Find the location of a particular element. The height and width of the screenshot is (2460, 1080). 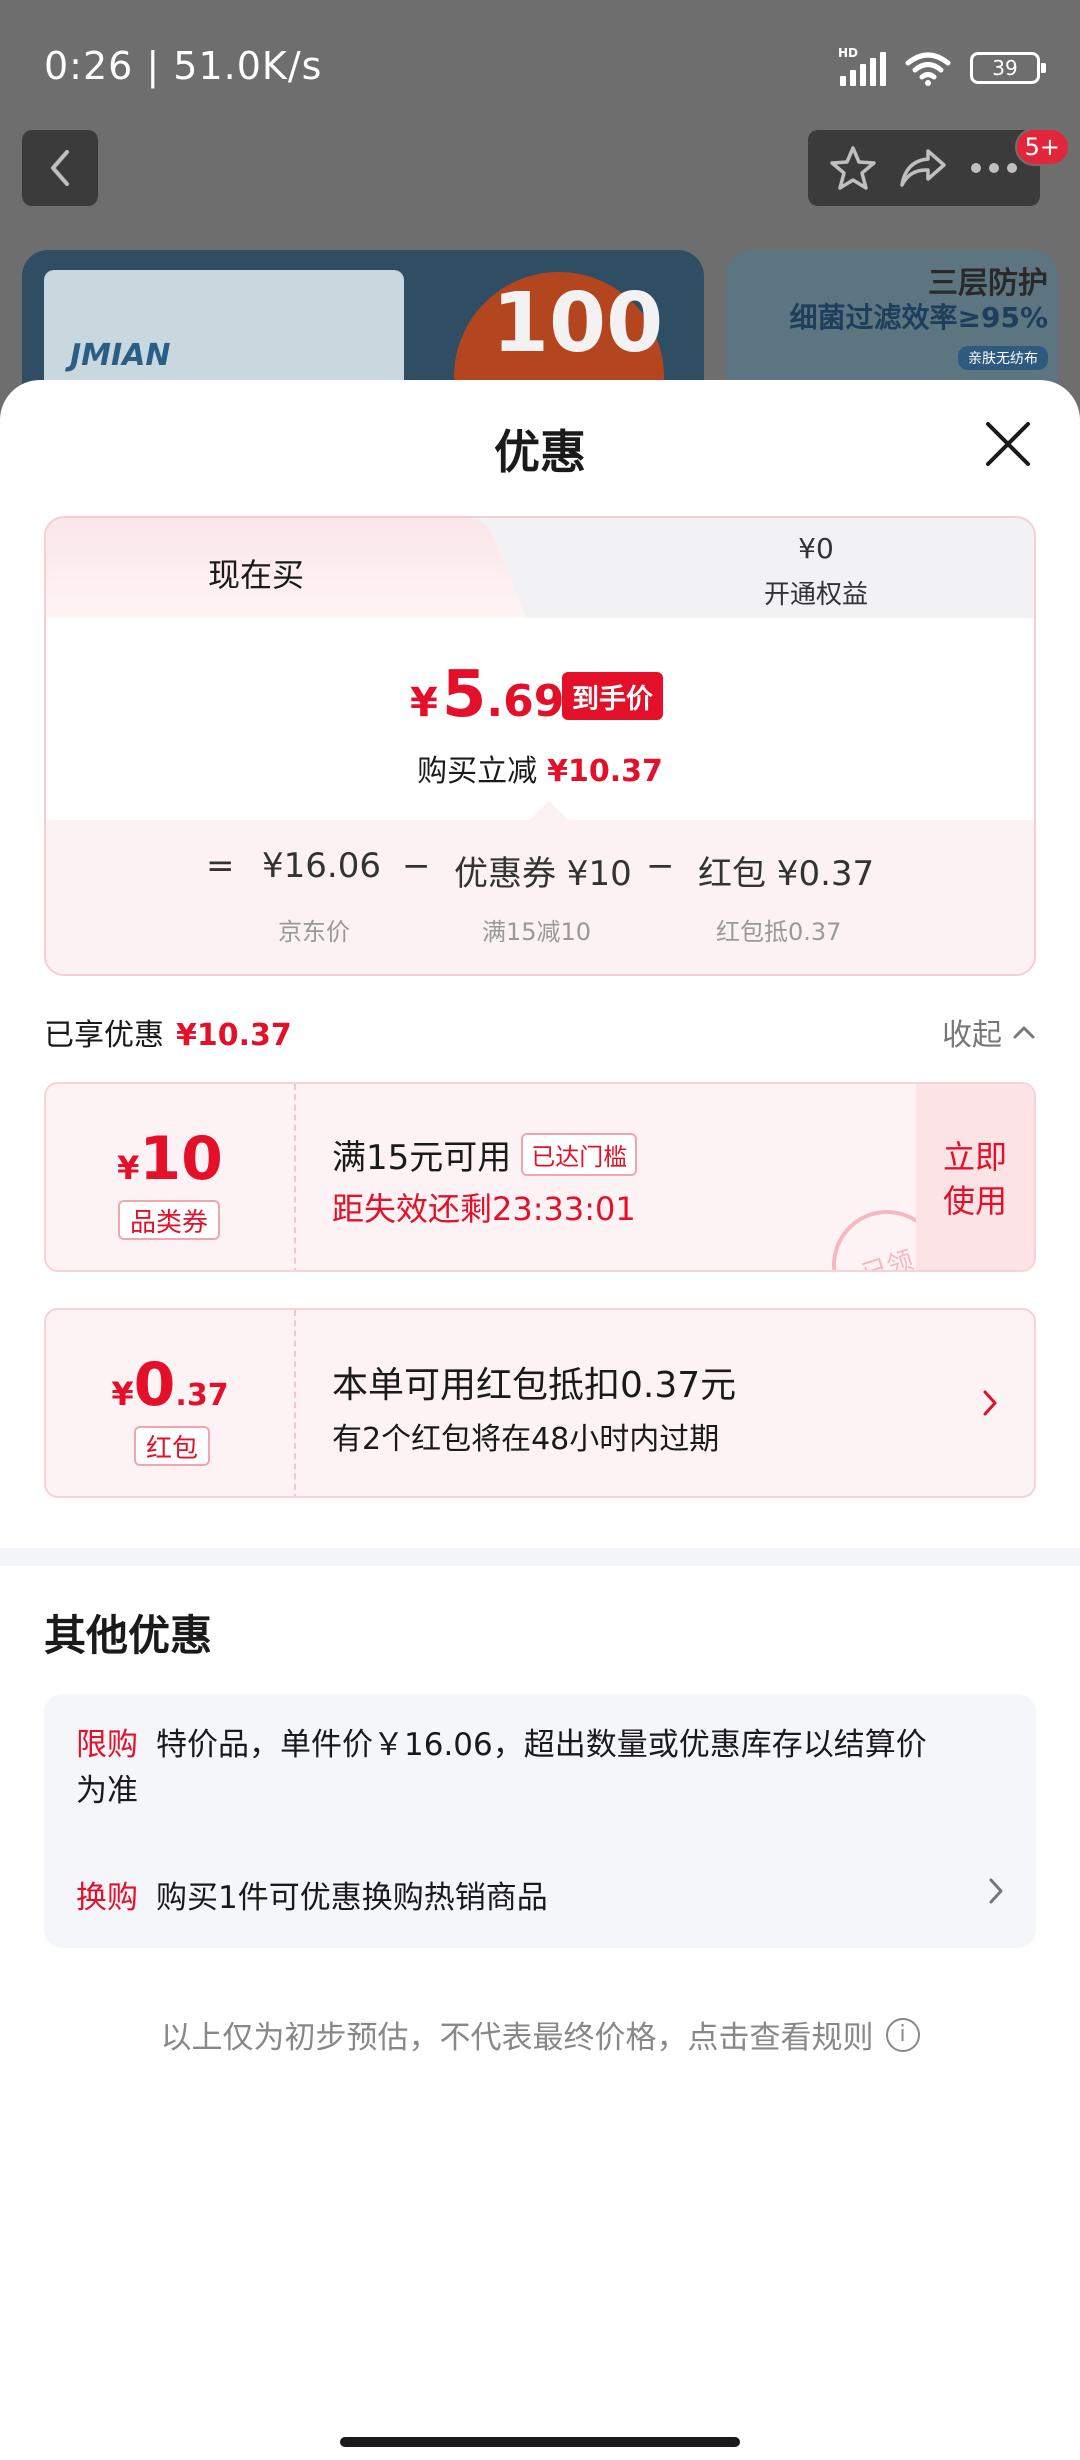

rules-footnote: 以上仅为初步预估，不代表最终价格，点击查看规则 i is located at coordinates (540, 2034).